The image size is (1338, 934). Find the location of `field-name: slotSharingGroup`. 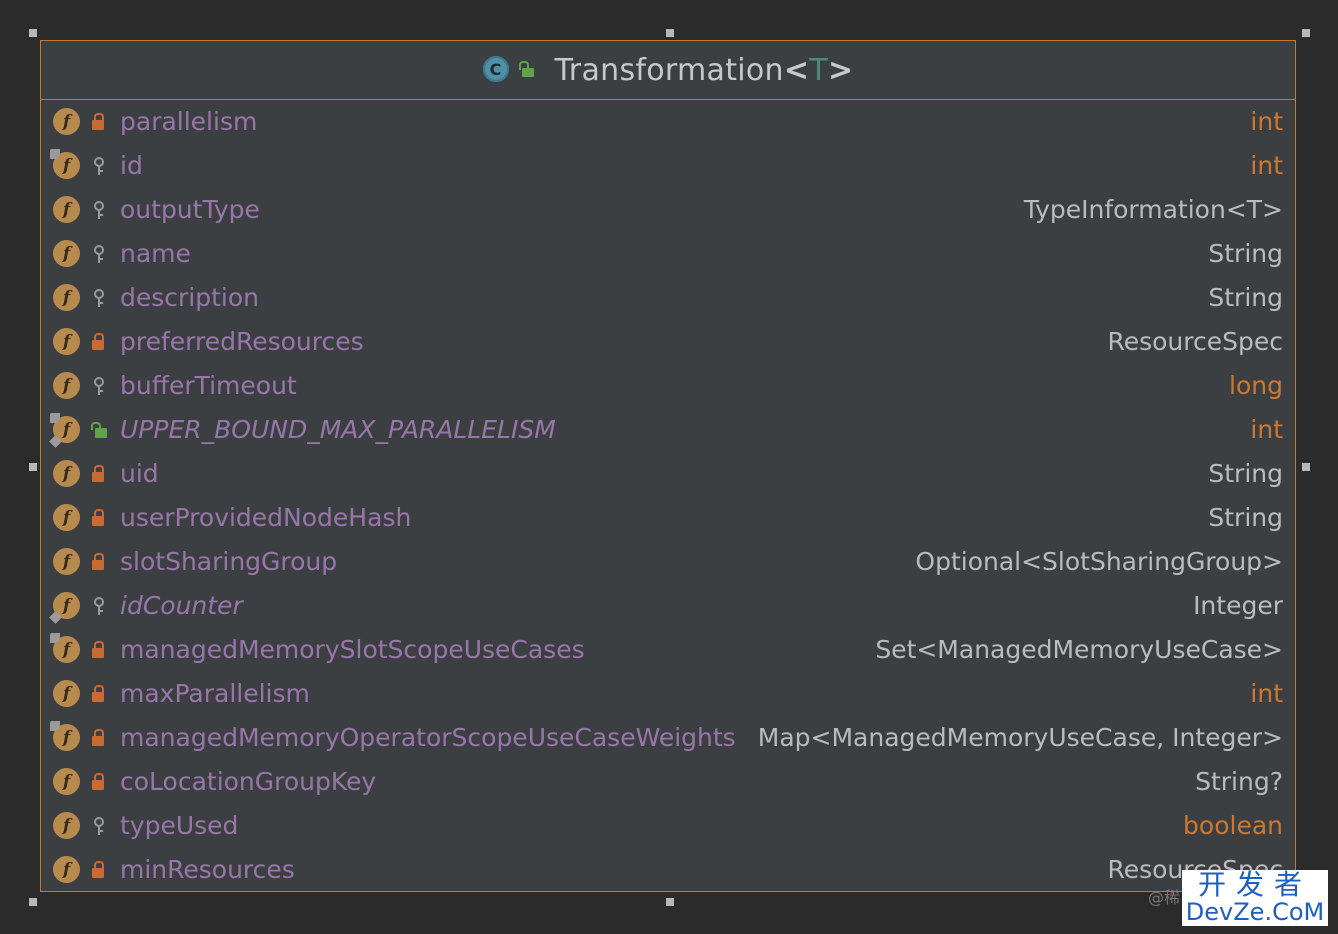

field-name: slotSharingGroup is located at coordinates (229, 561).